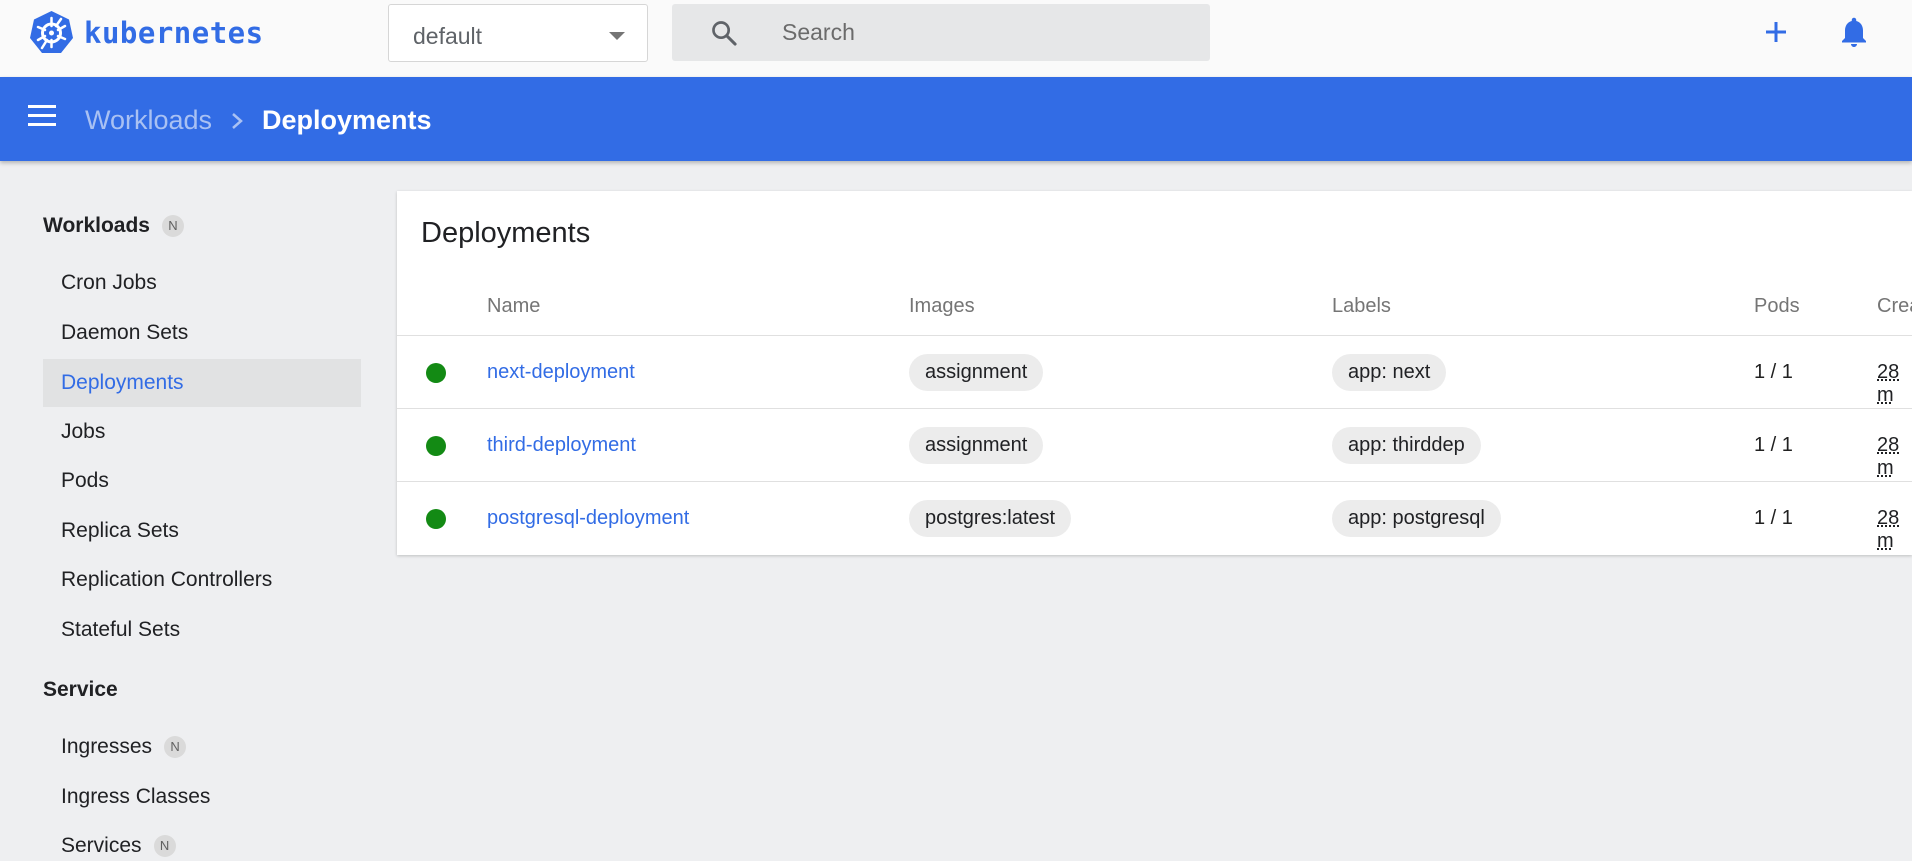  Describe the element at coordinates (347, 120) in the screenshot. I see `breadcrumb-current: Deployments` at that location.